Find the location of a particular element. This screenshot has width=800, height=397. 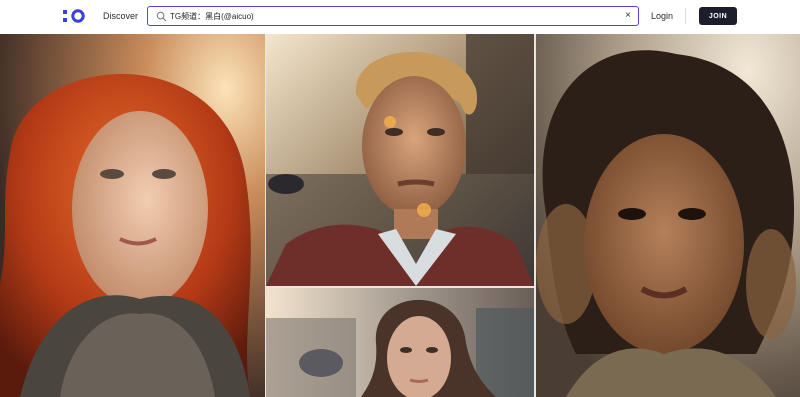

top-navbar: Discover × Login JOIN is located at coordinates (400, 17).